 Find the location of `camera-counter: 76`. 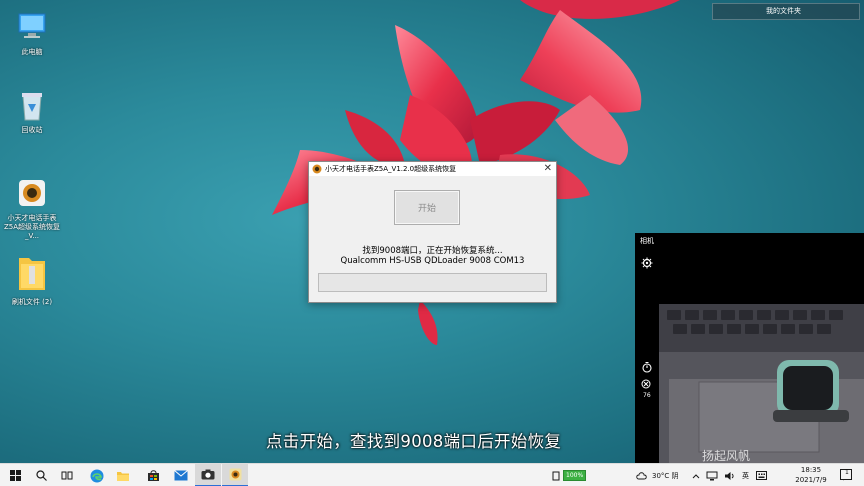

camera-counter: 76 is located at coordinates (647, 395).